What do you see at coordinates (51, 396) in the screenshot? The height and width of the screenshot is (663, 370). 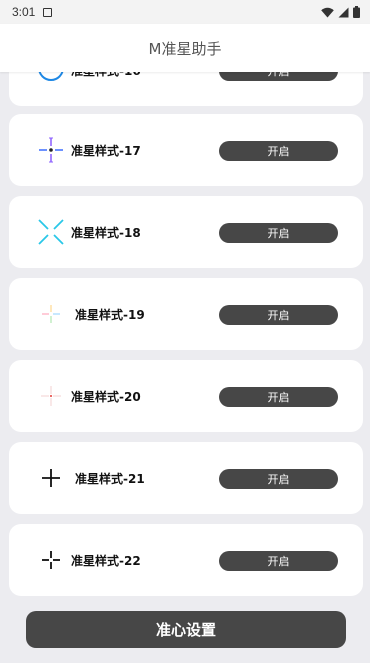 I see `crosshair-20-icon` at bounding box center [51, 396].